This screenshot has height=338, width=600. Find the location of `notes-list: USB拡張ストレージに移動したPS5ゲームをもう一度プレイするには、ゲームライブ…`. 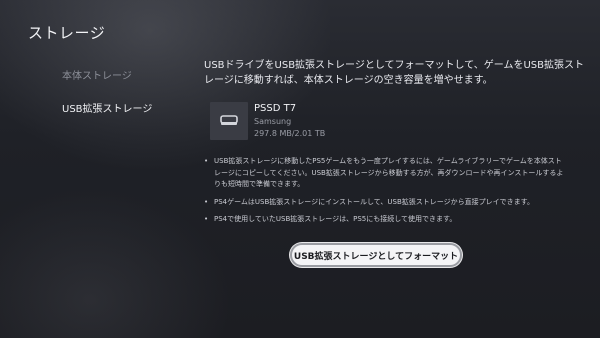

notes-list: USB拡張ストレージに移動したPS5ゲームをもう一度プレイするには、ゲームライブ… is located at coordinates (384, 194).